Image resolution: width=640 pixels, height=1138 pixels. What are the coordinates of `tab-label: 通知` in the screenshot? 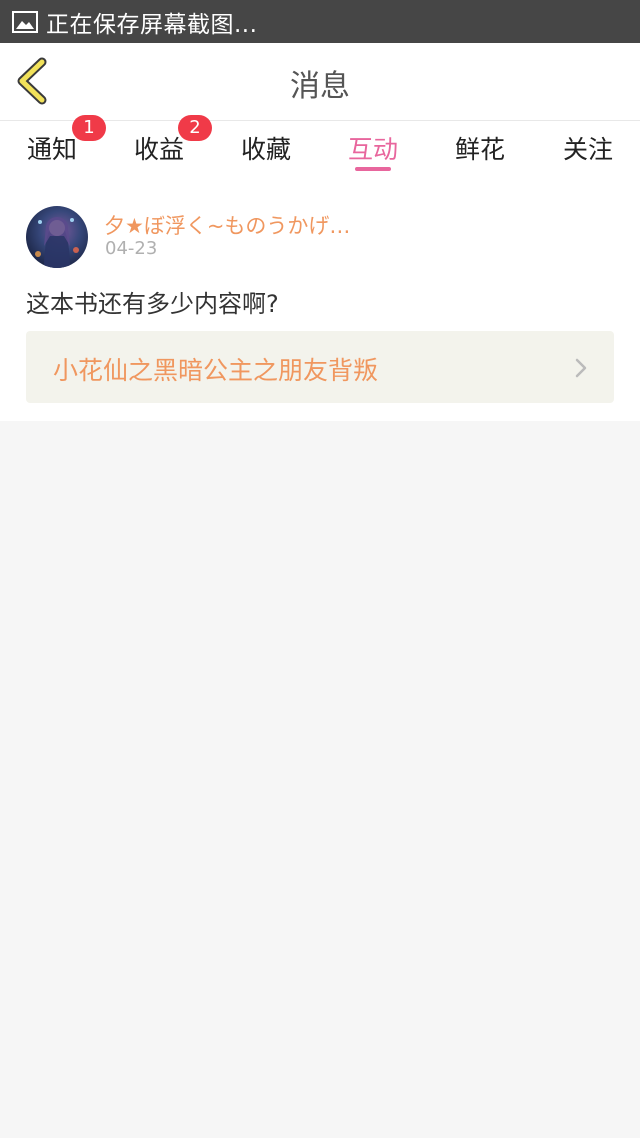 It's located at (51, 149).